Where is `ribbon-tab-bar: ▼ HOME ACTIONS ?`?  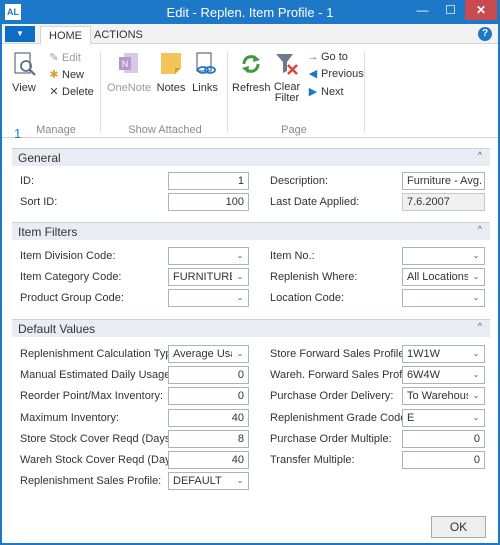 ribbon-tab-bar: ▼ HOME ACTIONS ? is located at coordinates (250, 34).